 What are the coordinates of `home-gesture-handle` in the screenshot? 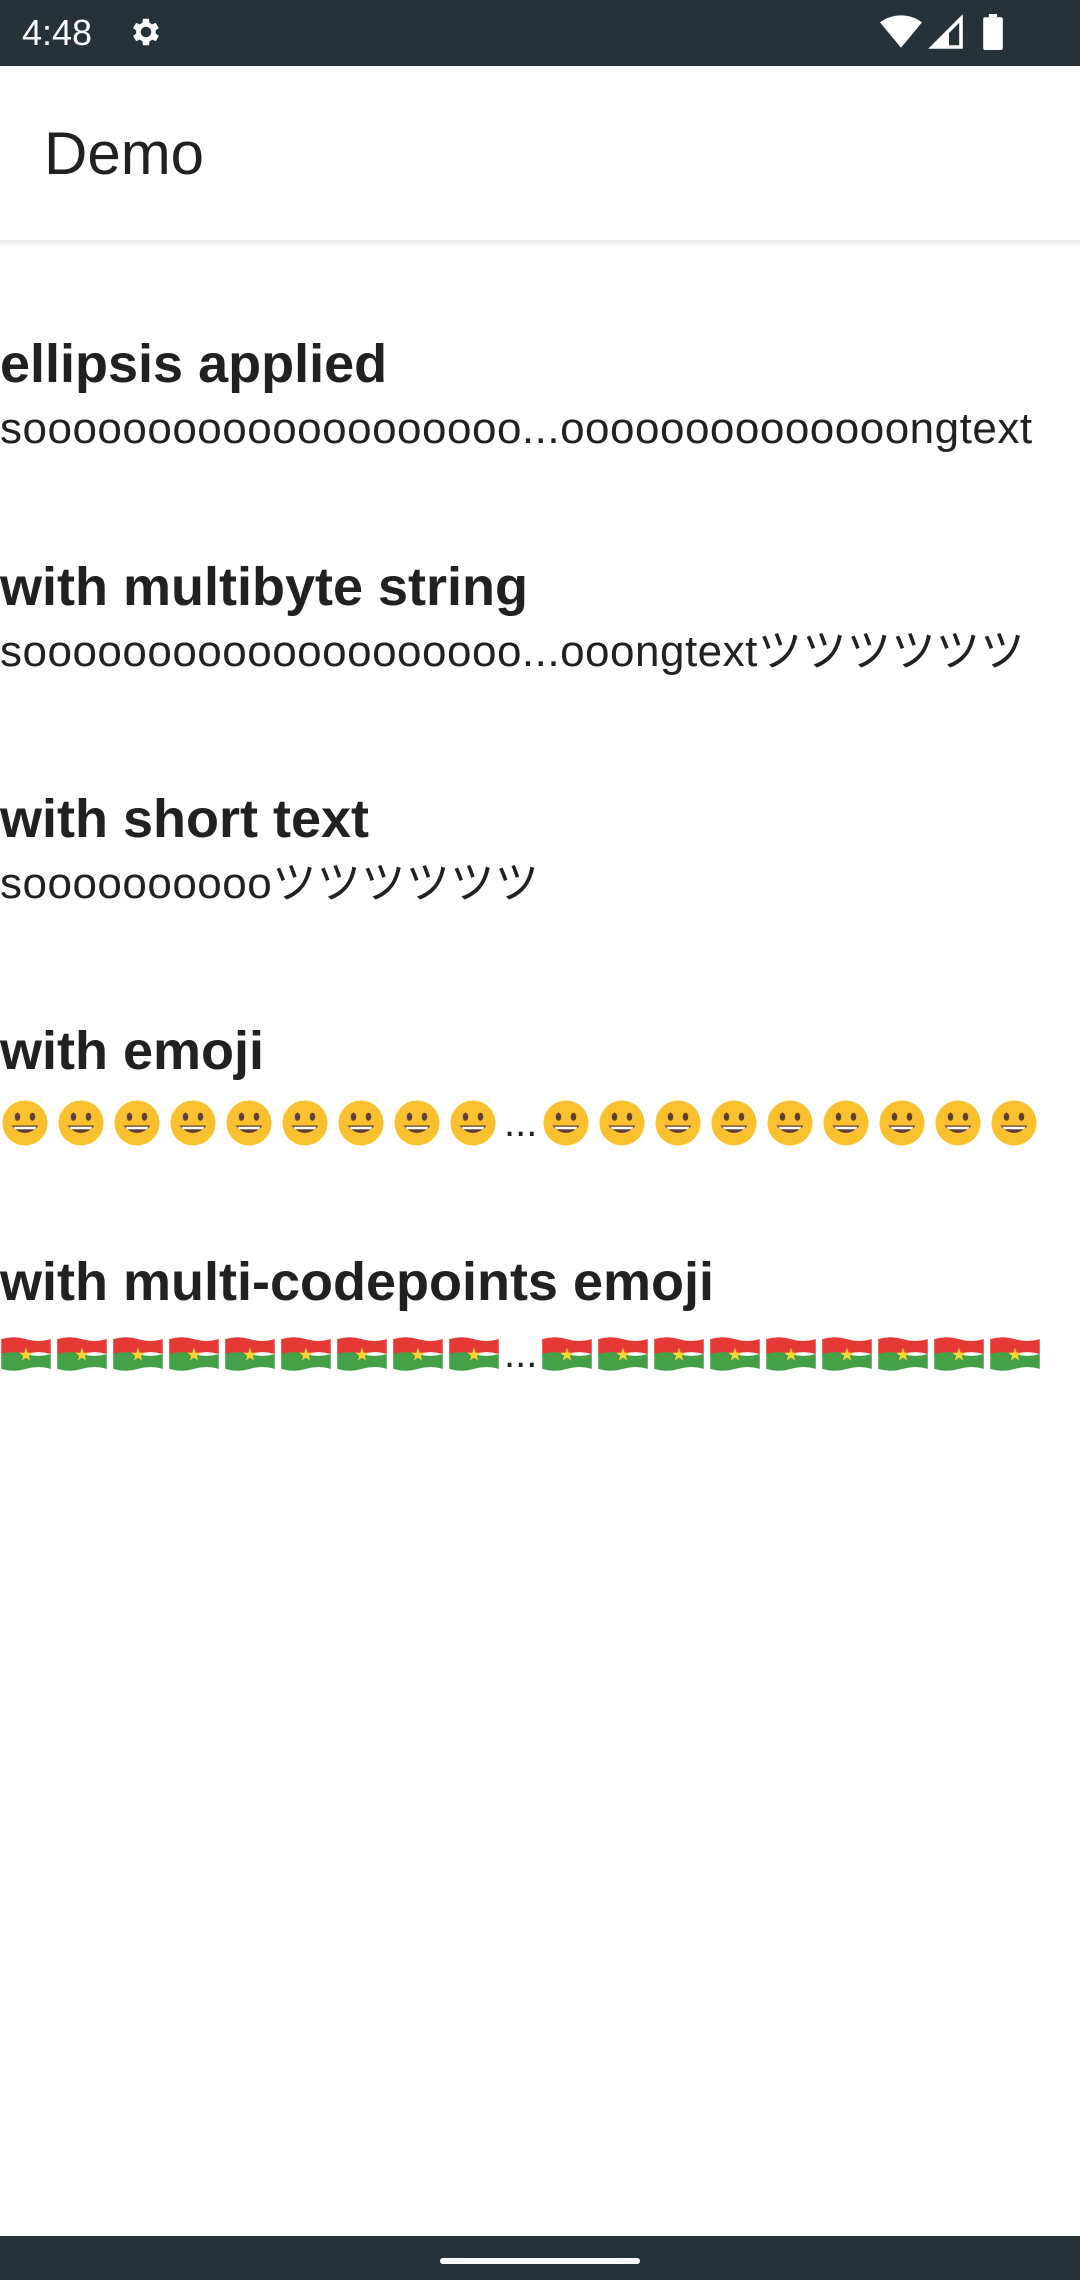 It's located at (540, 2261).